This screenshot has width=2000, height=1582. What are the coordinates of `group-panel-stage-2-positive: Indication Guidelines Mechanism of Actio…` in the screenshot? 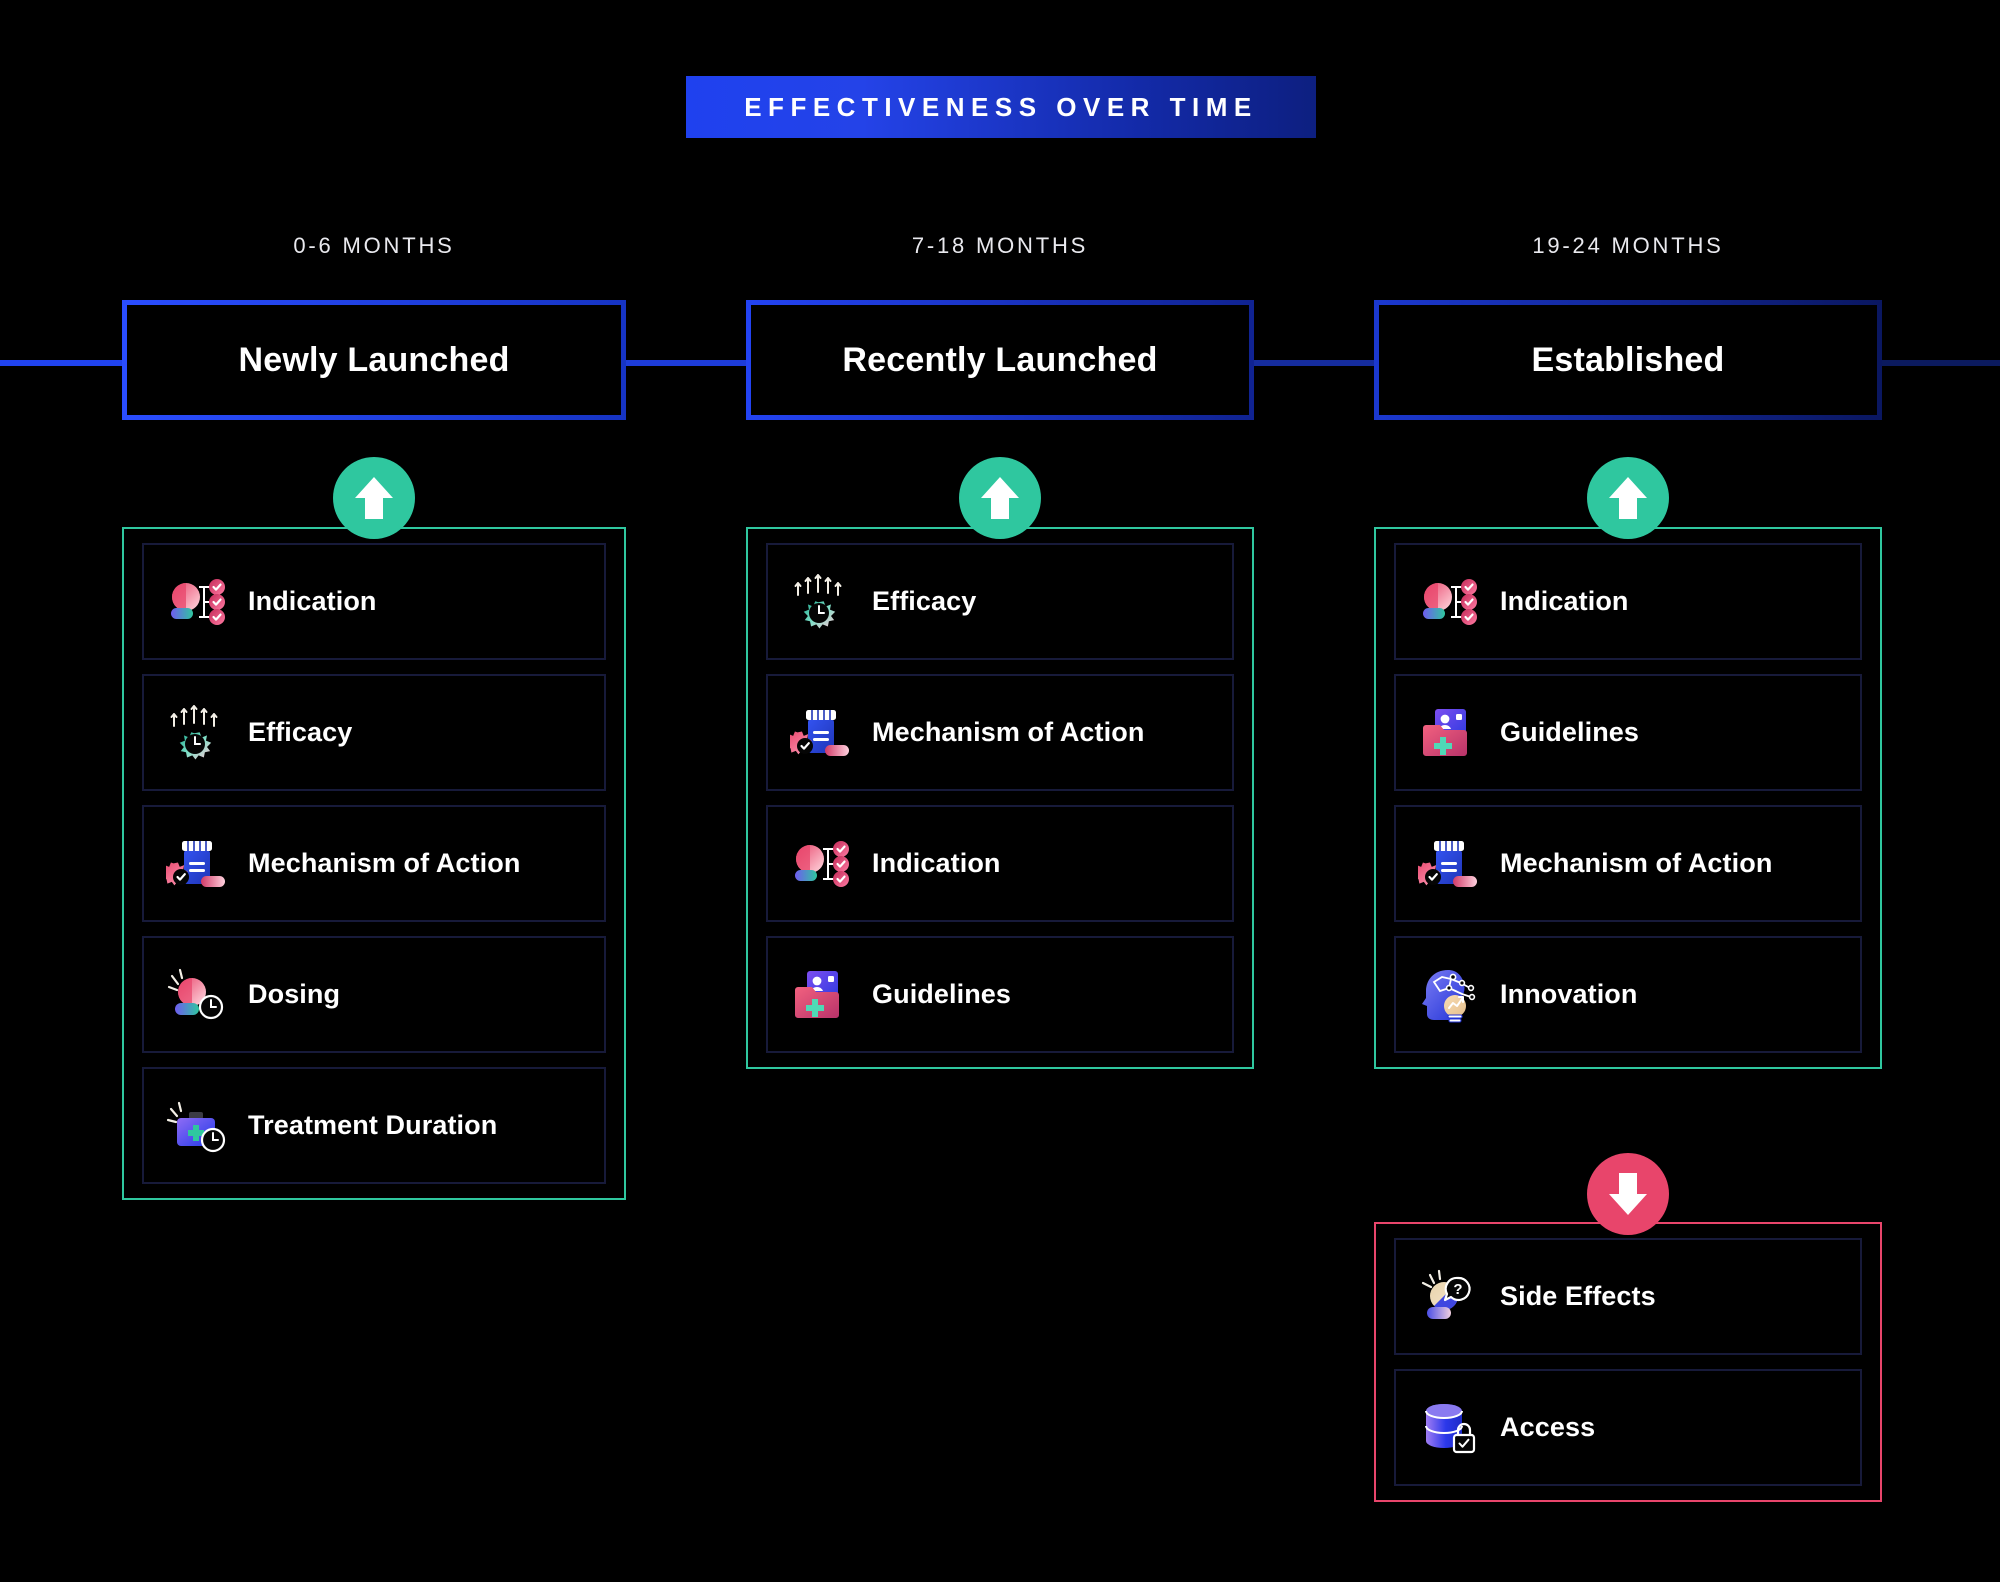 It's located at (1628, 798).